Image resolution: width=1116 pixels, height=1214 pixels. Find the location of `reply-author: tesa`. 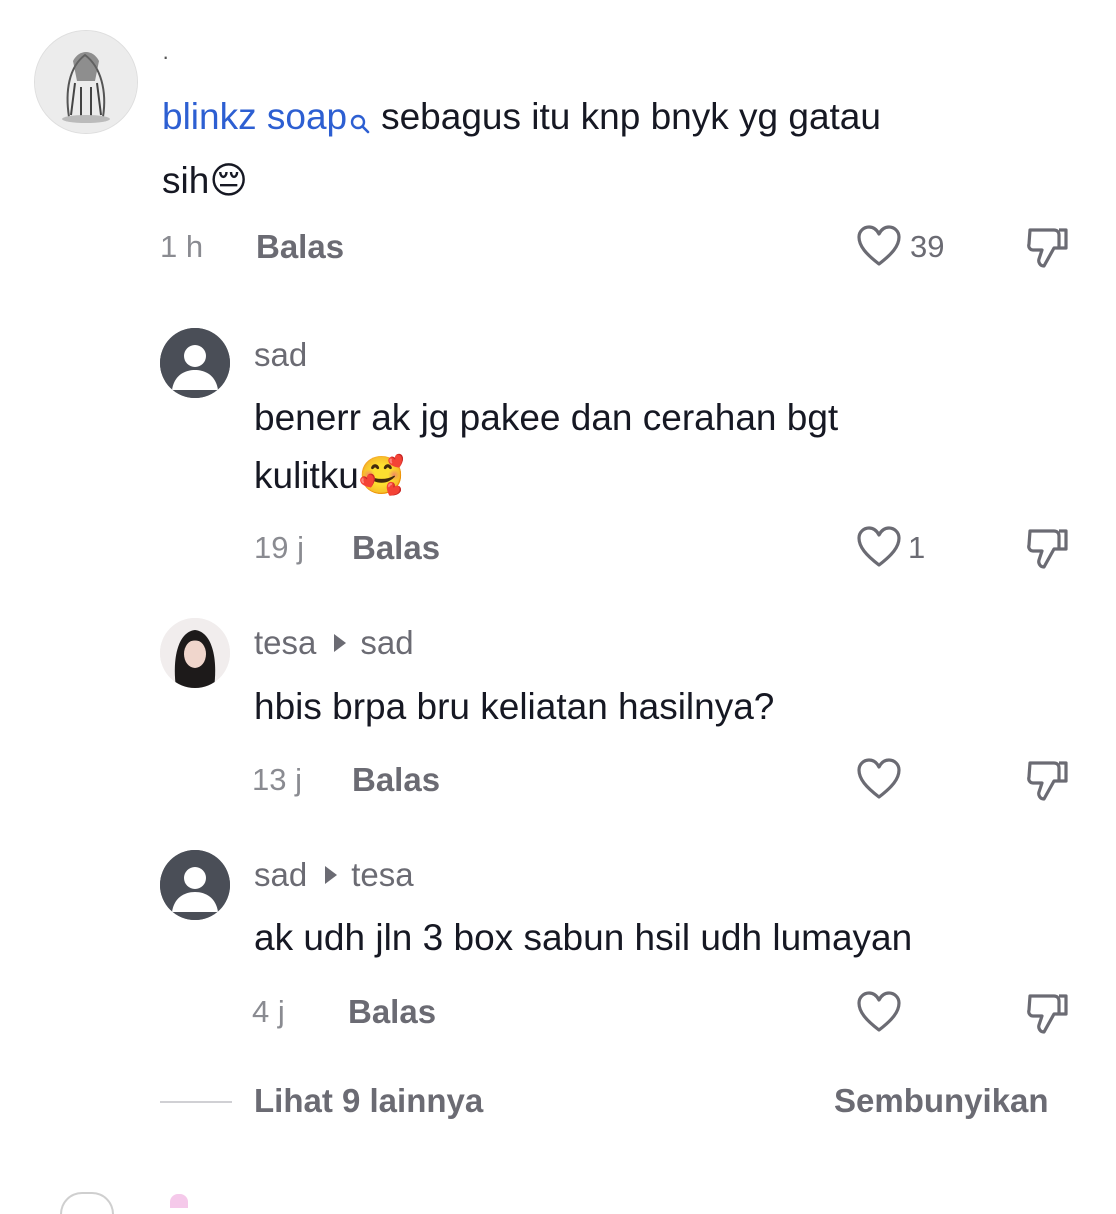

reply-author: tesa is located at coordinates (285, 642).